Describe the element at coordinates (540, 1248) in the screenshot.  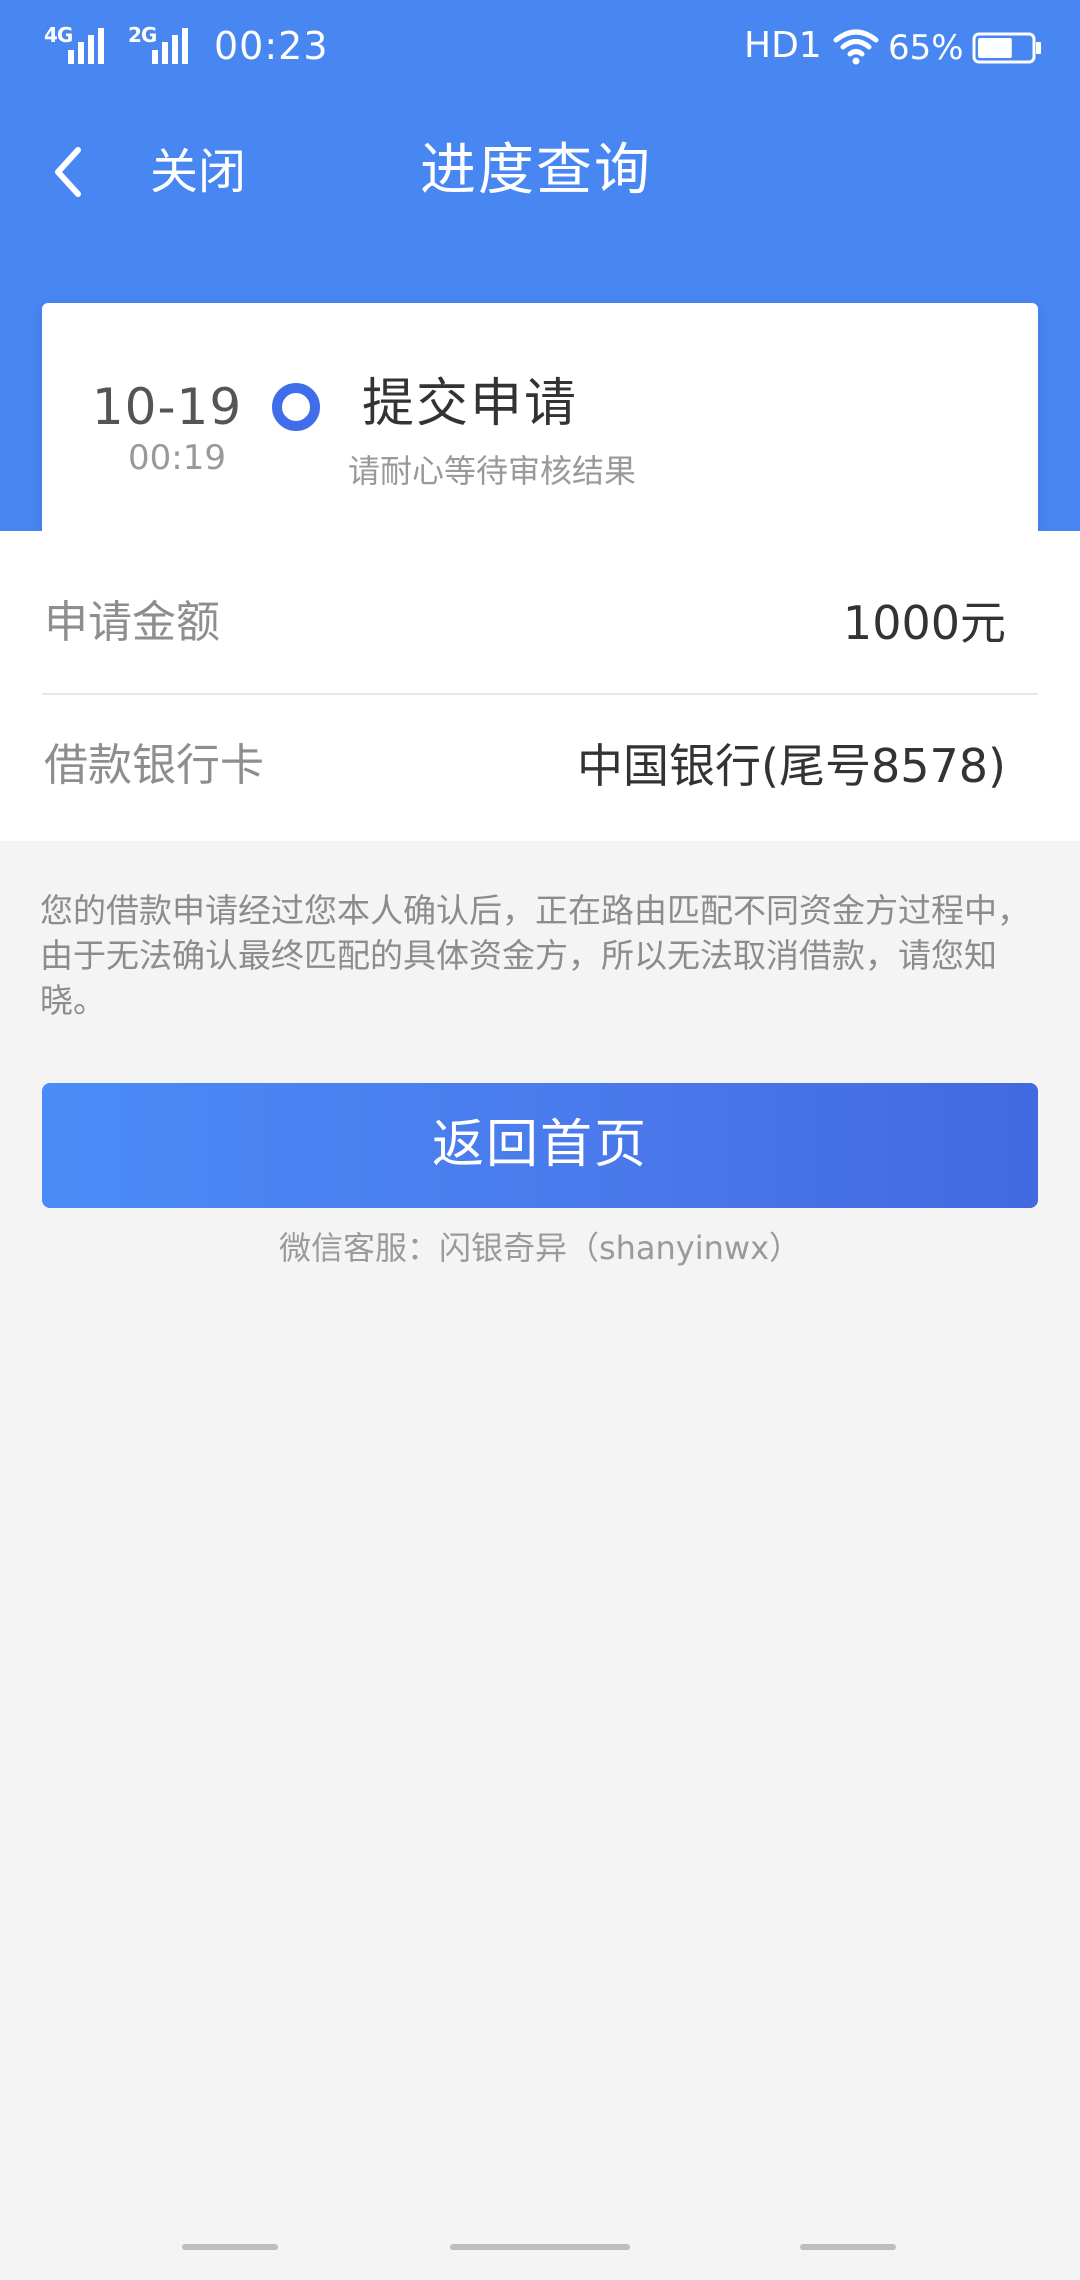
I see `customer-service-text: 微信客服：闪银奇异（shanyinwx）` at that location.